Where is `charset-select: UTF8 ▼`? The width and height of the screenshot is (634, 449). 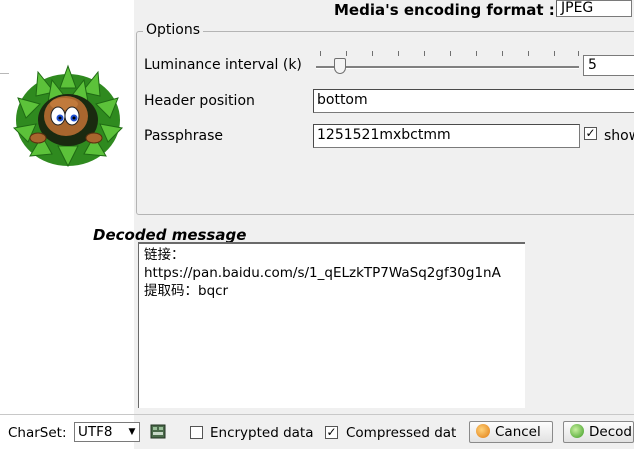
charset-select: UTF8 ▼ is located at coordinates (107, 432).